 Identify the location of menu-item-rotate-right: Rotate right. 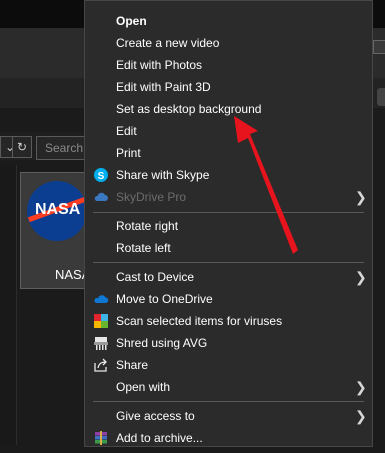
(228, 226).